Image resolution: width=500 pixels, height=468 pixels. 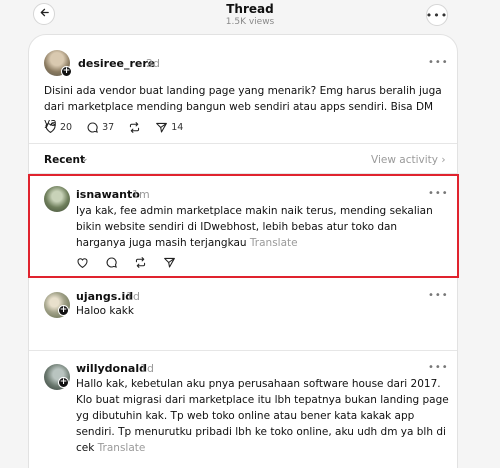 I want to click on reply-button: 37, so click(x=100, y=127).